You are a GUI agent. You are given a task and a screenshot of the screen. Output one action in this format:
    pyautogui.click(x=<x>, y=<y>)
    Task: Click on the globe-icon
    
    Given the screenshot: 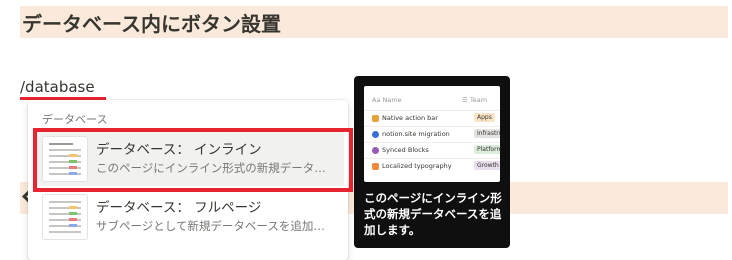 What is the action you would take?
    pyautogui.click(x=375, y=134)
    